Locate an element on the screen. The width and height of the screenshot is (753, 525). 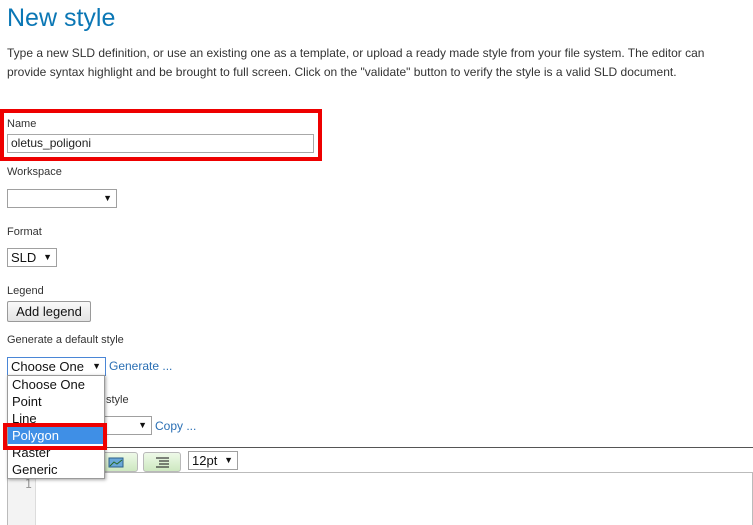
legend-label: Legend is located at coordinates (25, 291).